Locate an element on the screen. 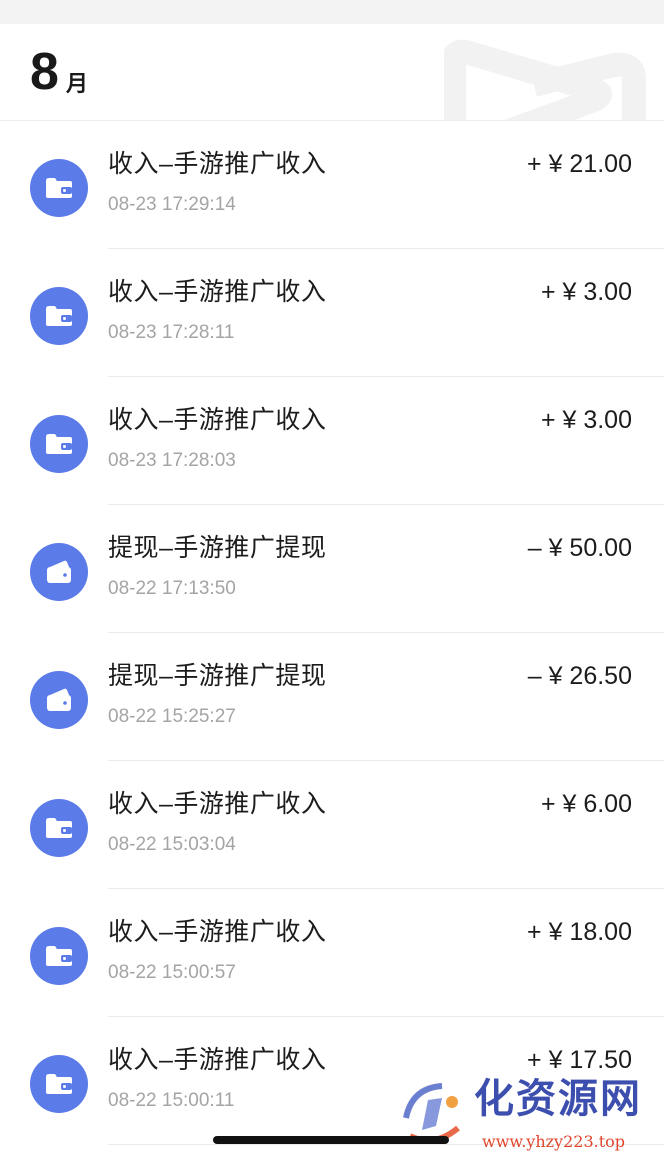  month-header: 8 月 is located at coordinates (332, 72).